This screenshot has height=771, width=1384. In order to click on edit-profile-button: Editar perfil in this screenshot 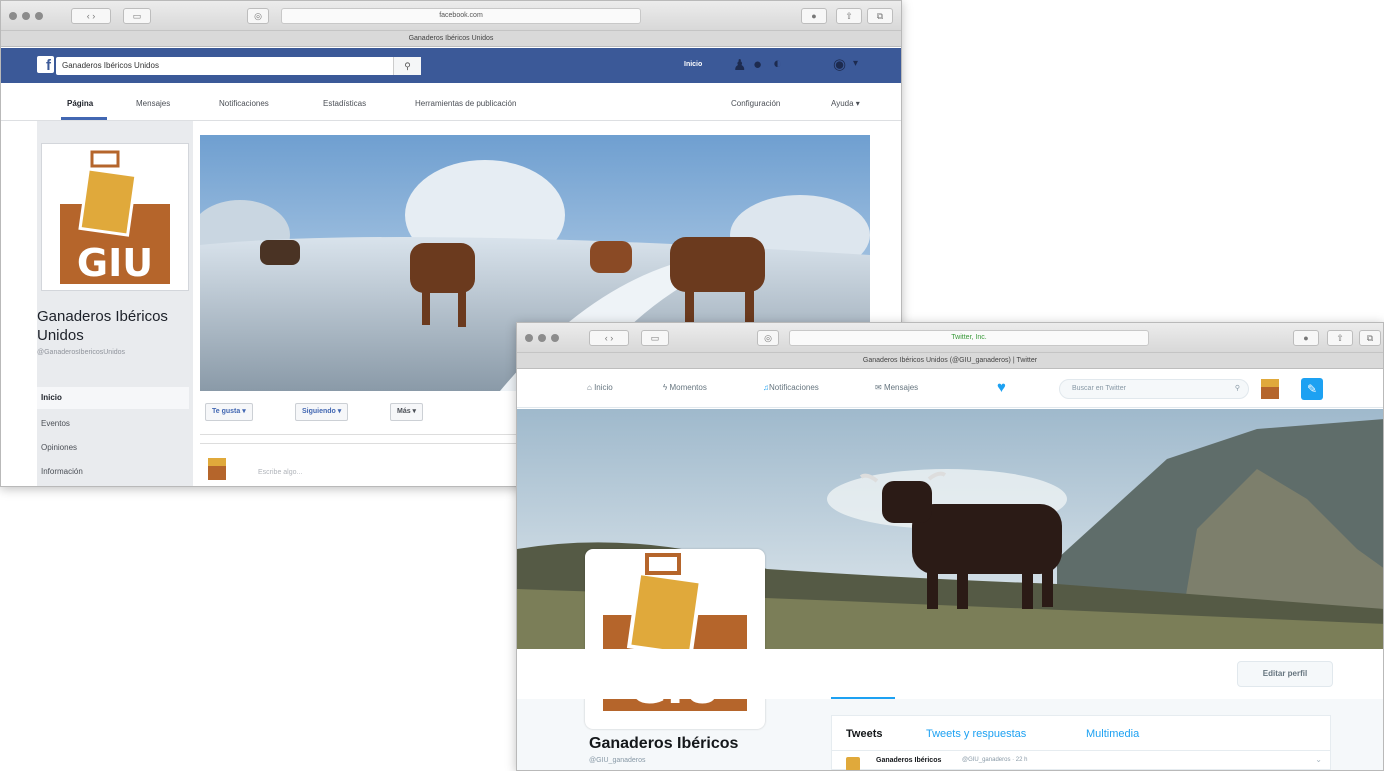, I will do `click(1285, 674)`.